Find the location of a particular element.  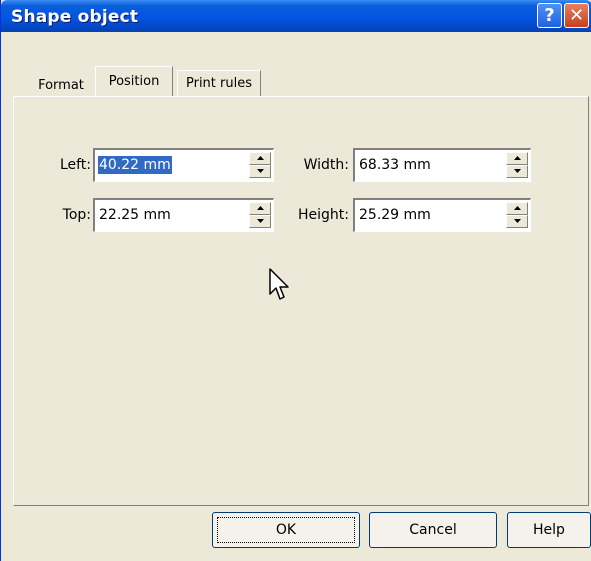

ok-button: OK is located at coordinates (286, 530).